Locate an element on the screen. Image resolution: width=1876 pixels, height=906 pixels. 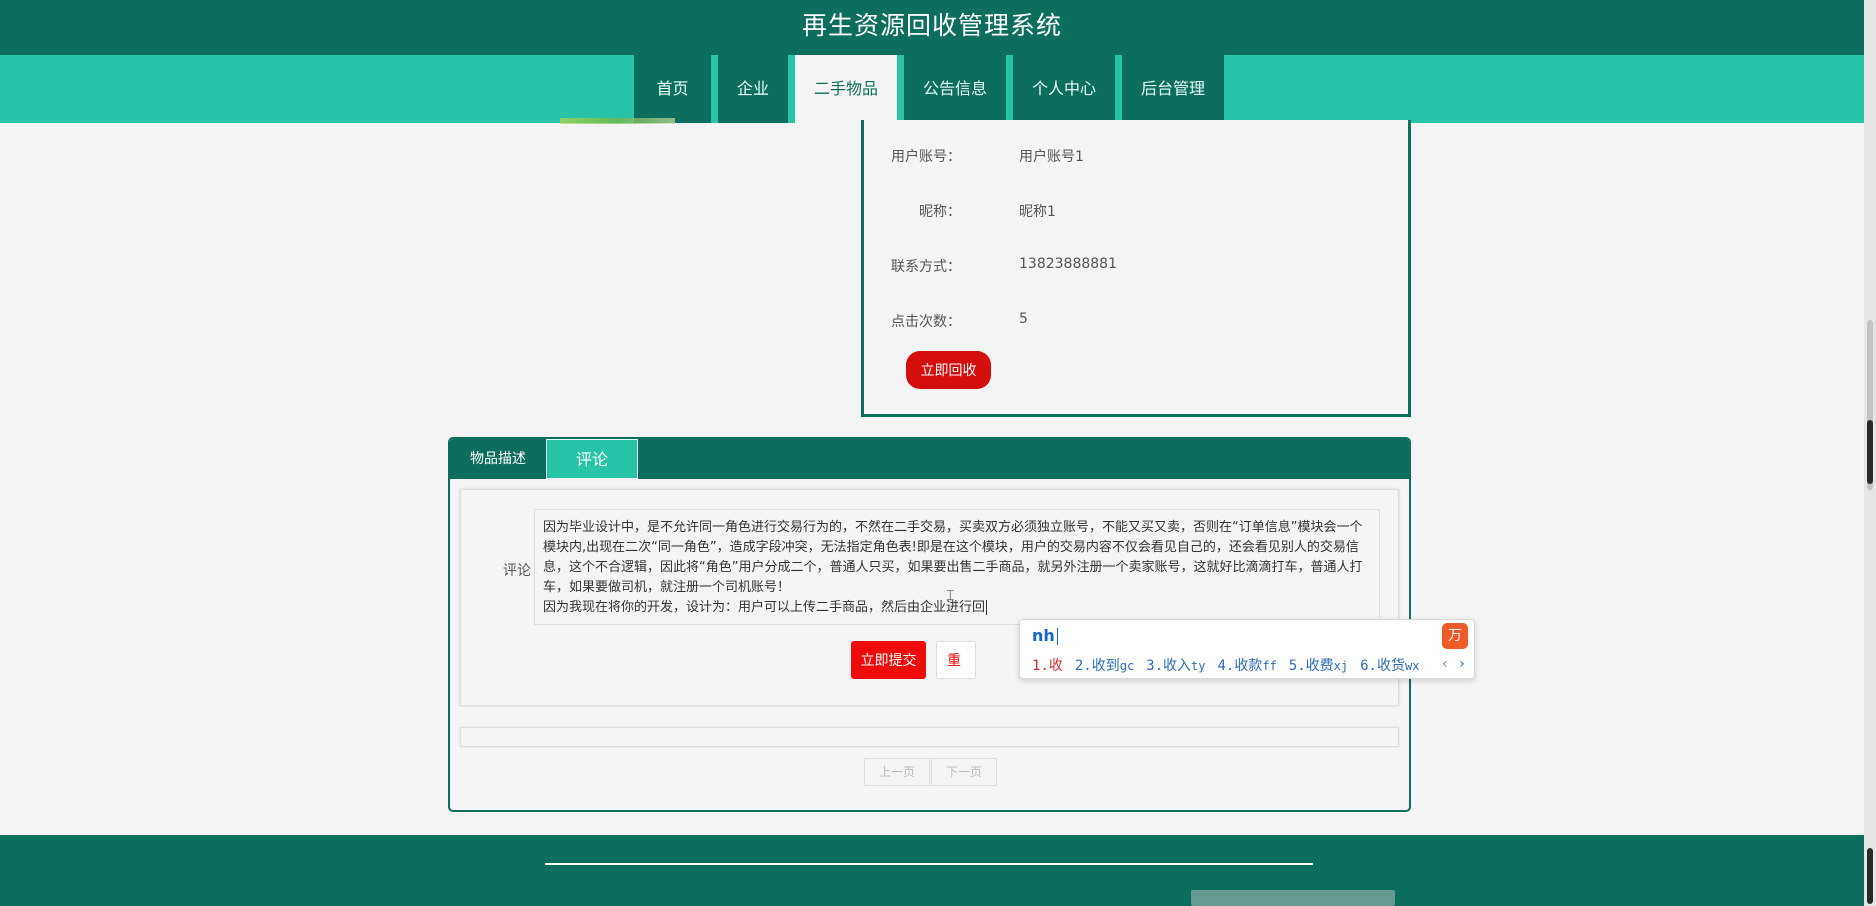
nav-item-0: 首页 is located at coordinates (672, 89).